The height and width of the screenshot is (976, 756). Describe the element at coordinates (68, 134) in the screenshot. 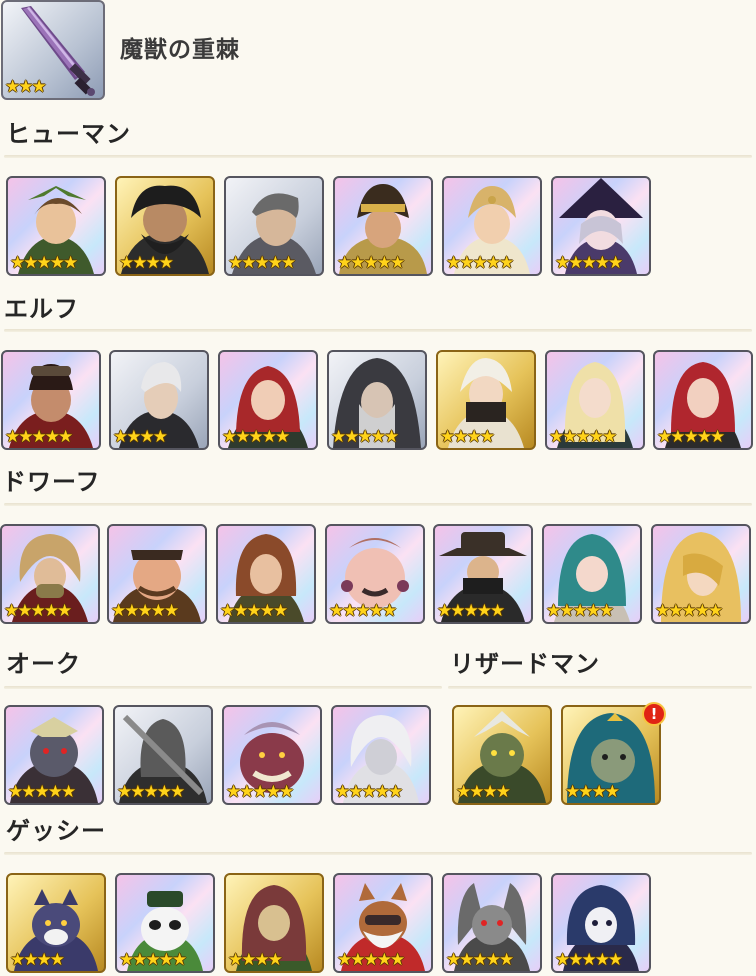

I see `section-title-human: ヒューマン` at that location.